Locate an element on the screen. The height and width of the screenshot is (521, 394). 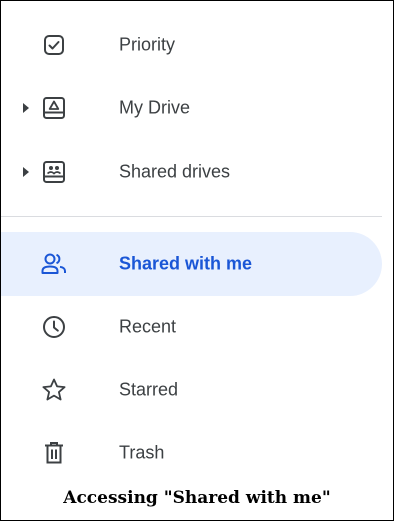
nav-item-recent: Recent is located at coordinates (191, 327).